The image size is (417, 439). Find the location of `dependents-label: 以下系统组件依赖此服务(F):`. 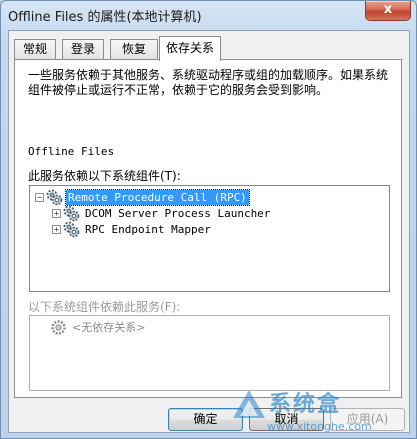

dependents-label: 以下系统组件依赖此服务(F): is located at coordinates (104, 307).